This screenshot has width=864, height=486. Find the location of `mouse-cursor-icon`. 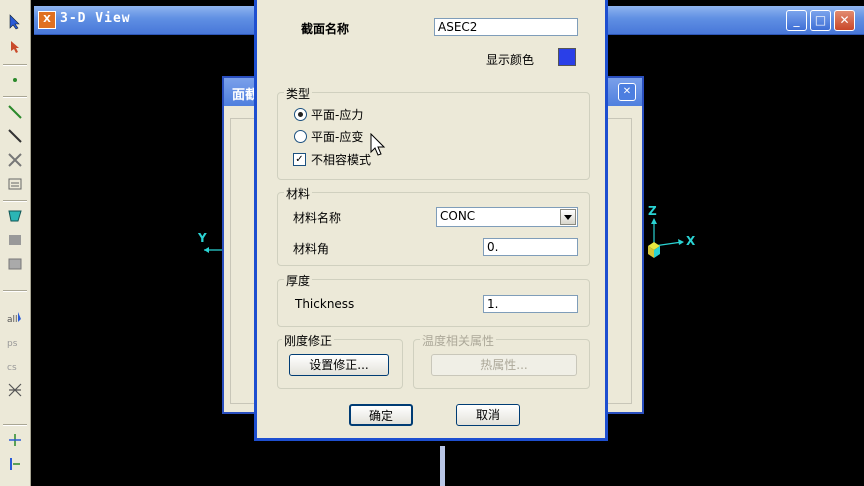

mouse-cursor-icon is located at coordinates (378, 146).